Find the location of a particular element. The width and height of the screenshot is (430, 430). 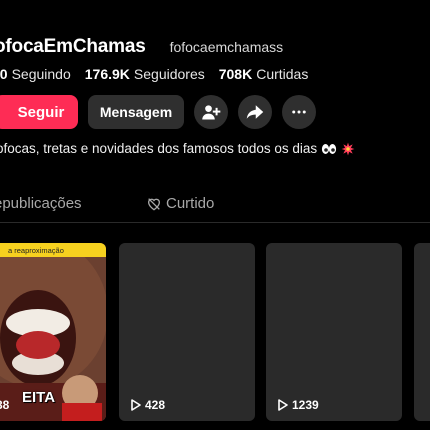

stat-followers-value: 176.9K is located at coordinates (107, 74).